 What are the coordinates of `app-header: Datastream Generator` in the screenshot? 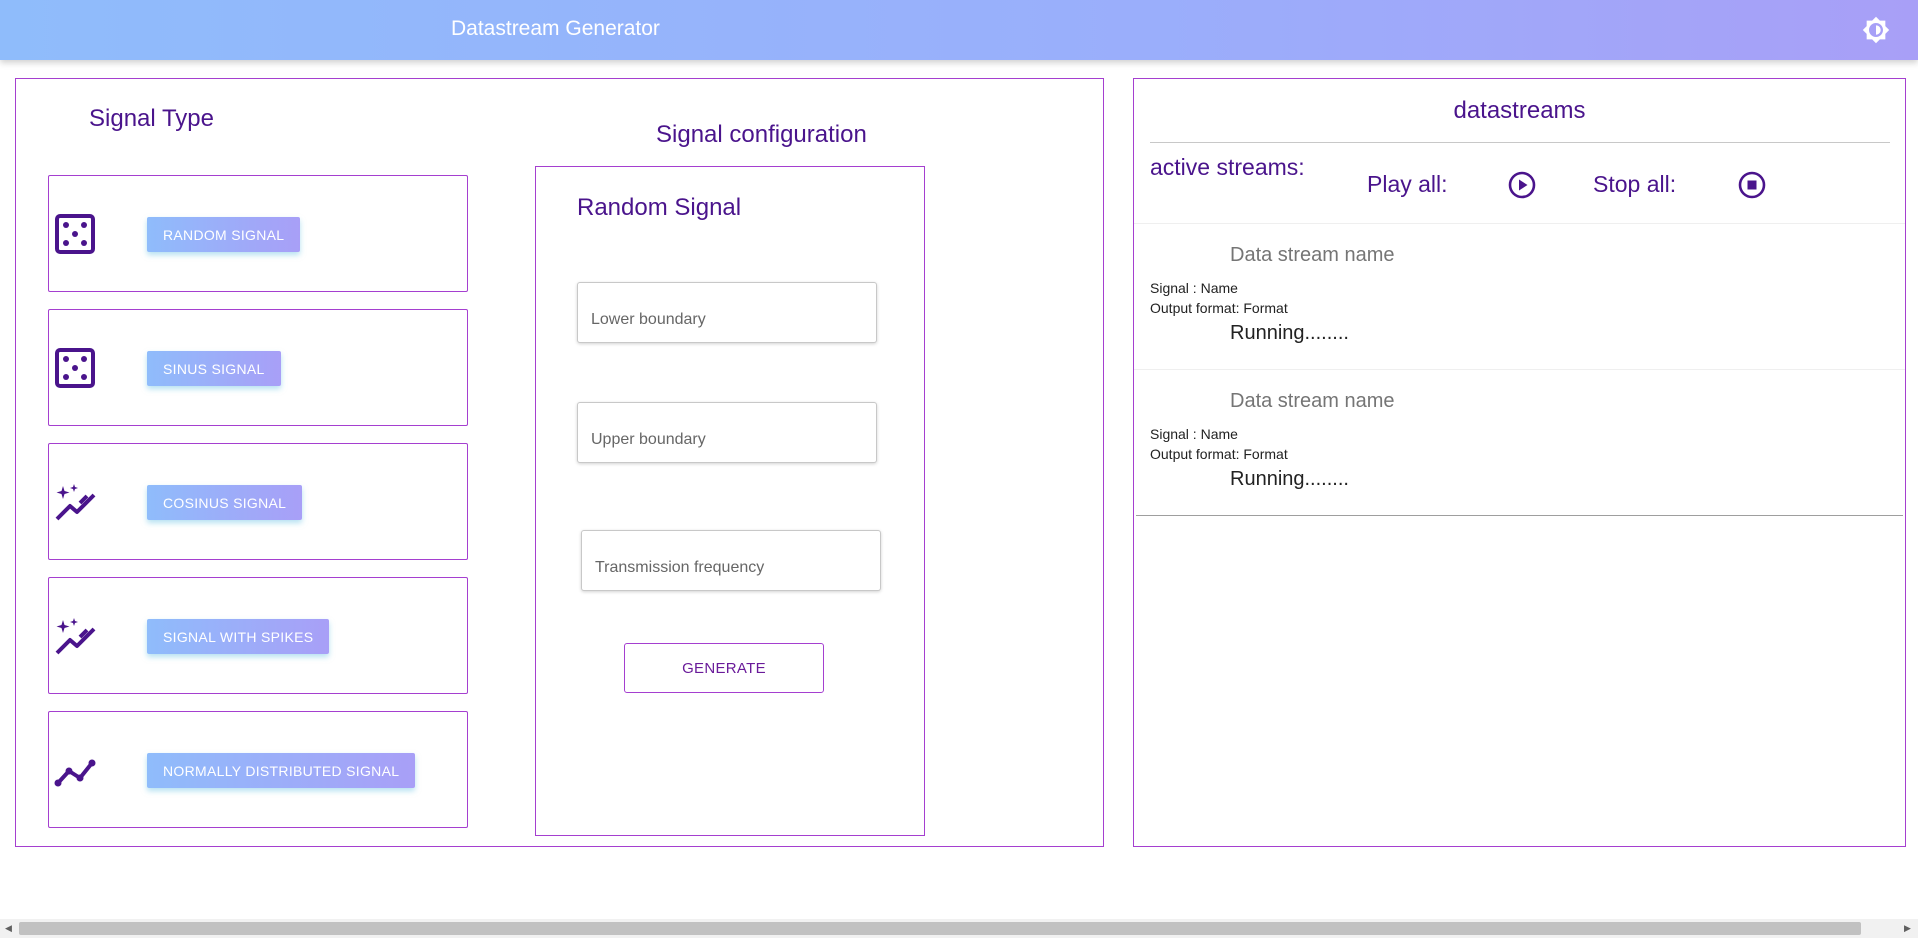 It's located at (959, 30).